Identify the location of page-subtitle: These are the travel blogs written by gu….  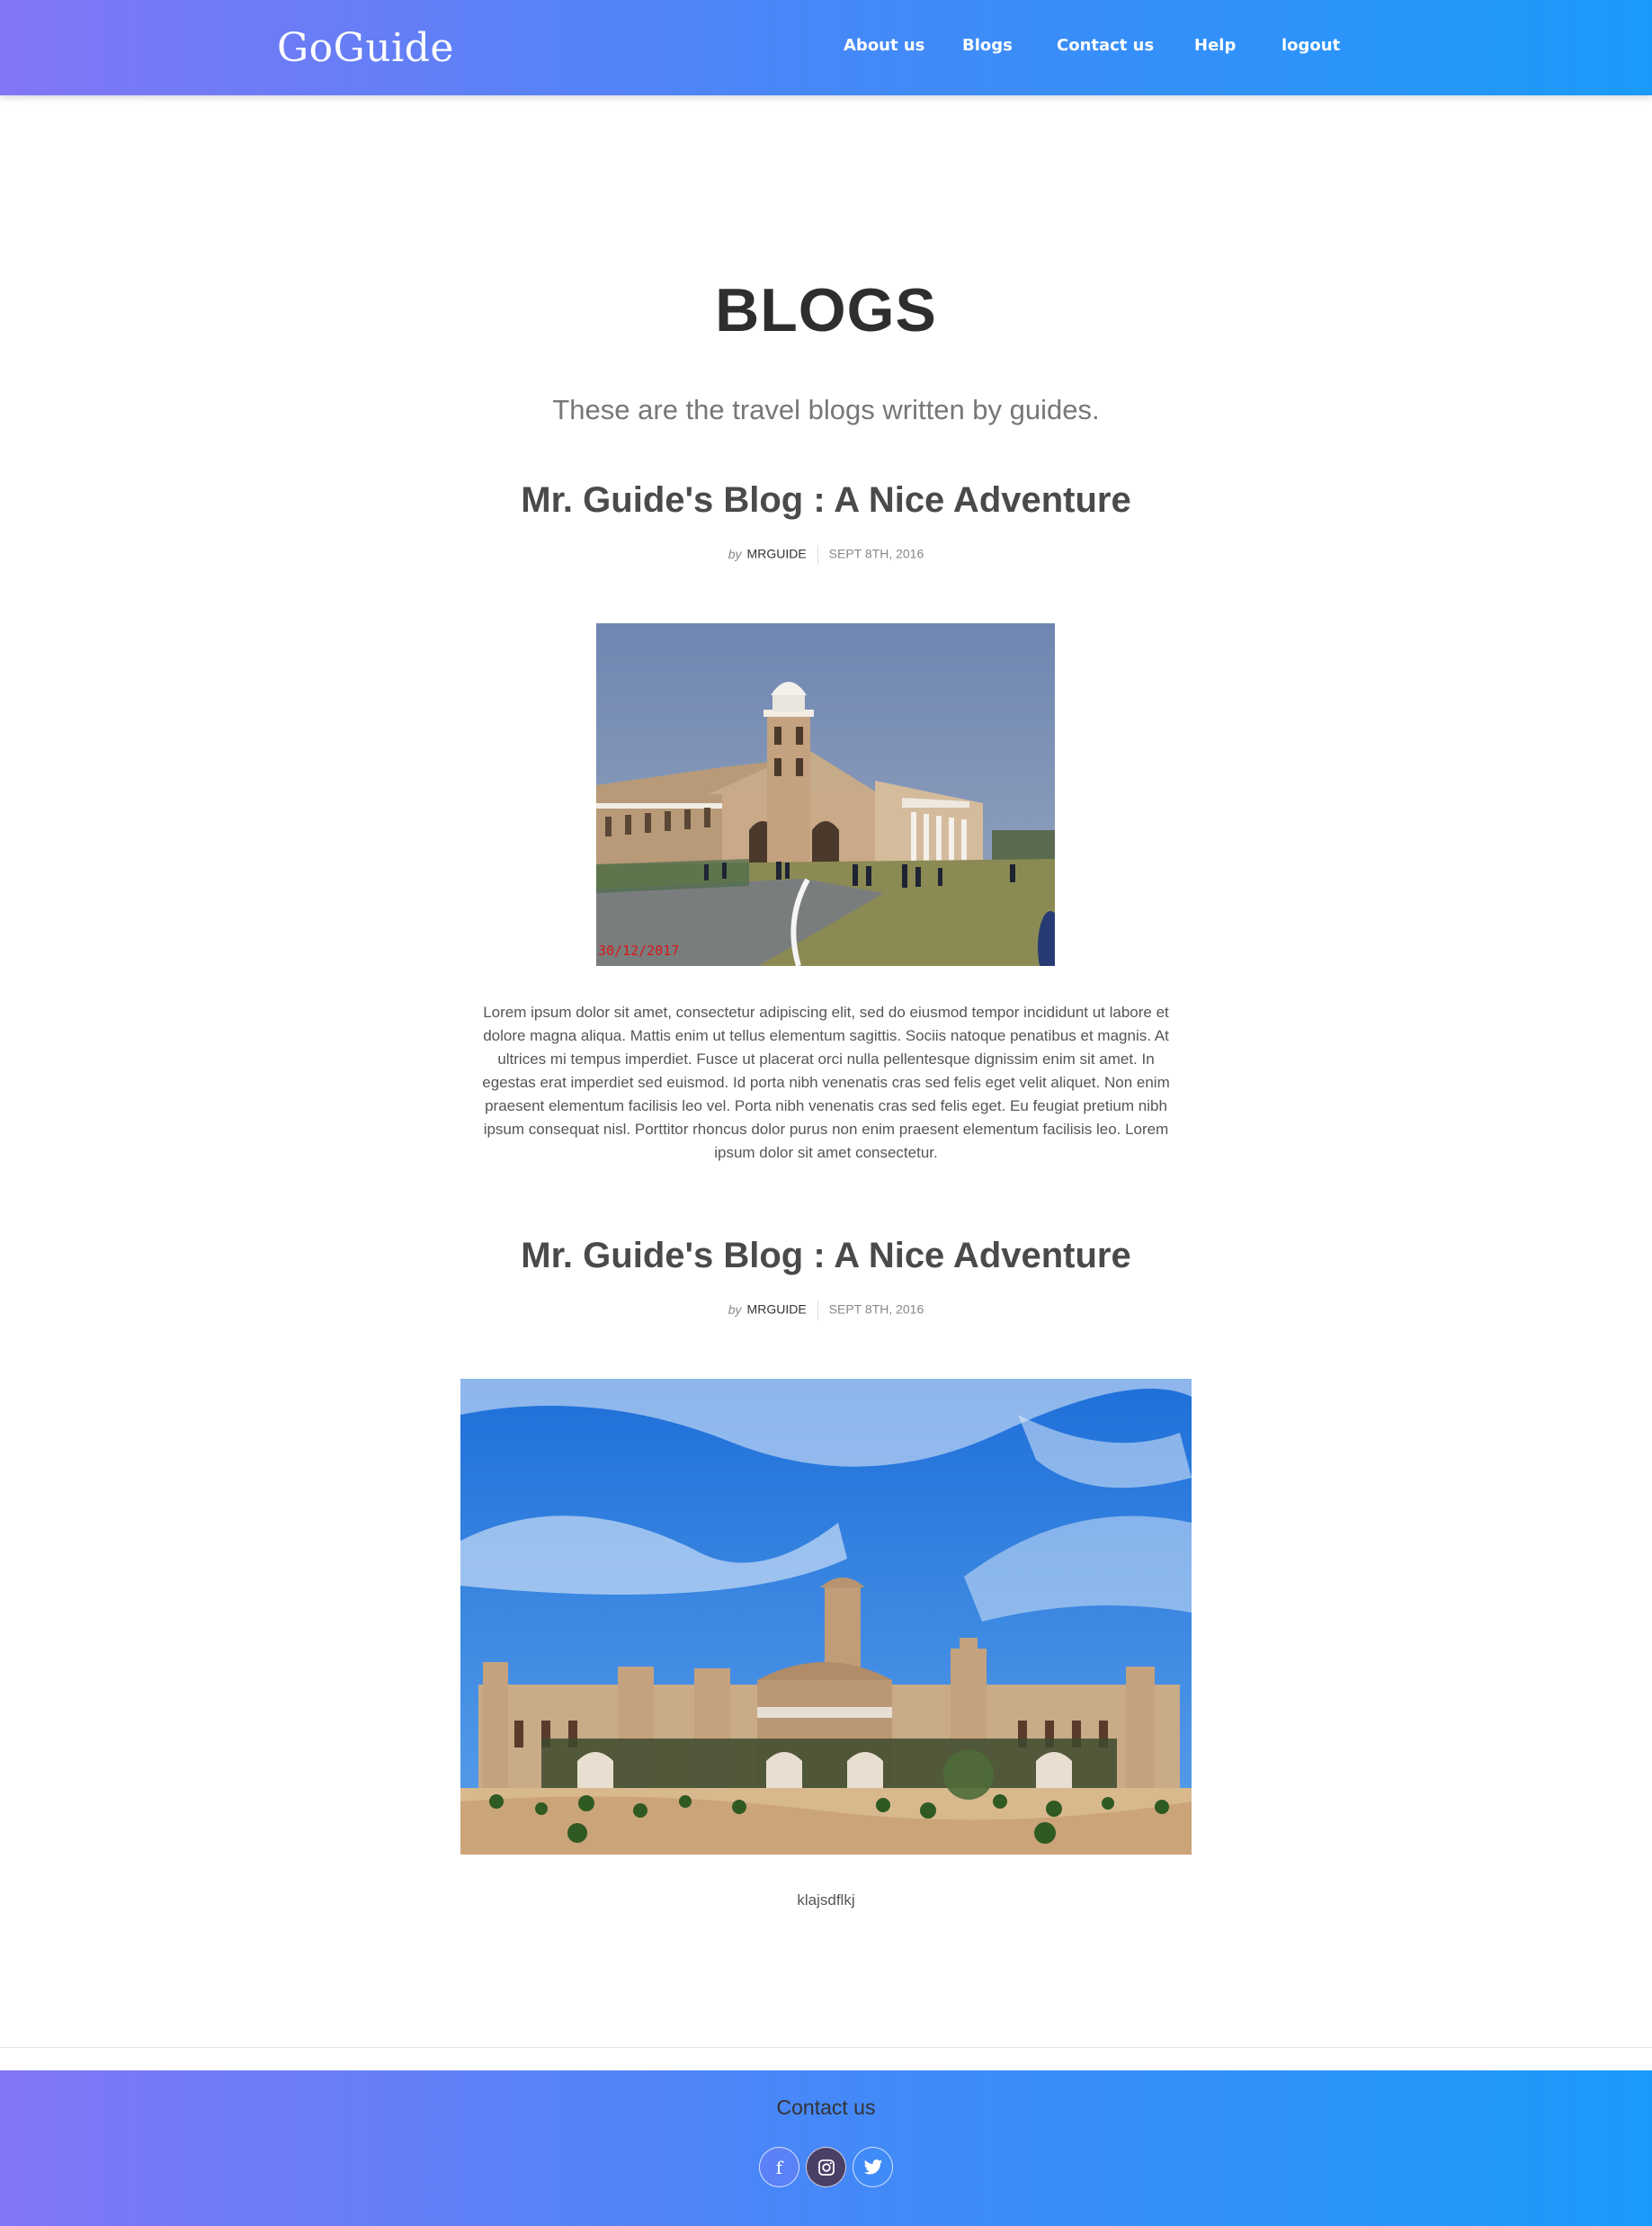
(826, 409).